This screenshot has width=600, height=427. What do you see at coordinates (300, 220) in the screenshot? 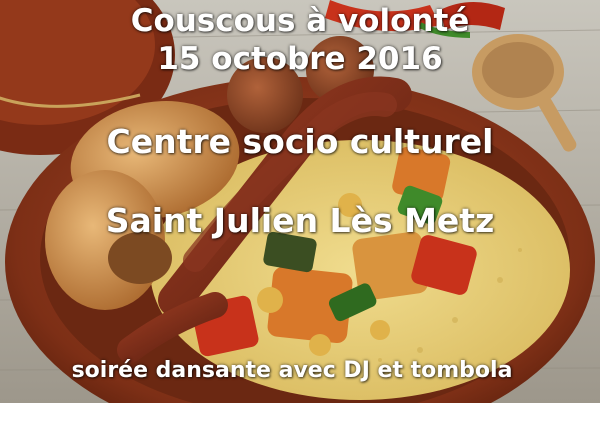
I see `venue-location: Saint Julien Lès Metz` at bounding box center [300, 220].